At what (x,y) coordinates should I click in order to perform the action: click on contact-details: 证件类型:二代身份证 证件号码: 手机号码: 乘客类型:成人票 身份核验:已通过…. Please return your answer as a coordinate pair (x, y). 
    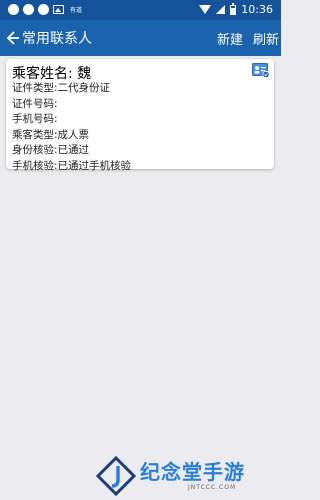
    Looking at the image, I should click on (71, 127).